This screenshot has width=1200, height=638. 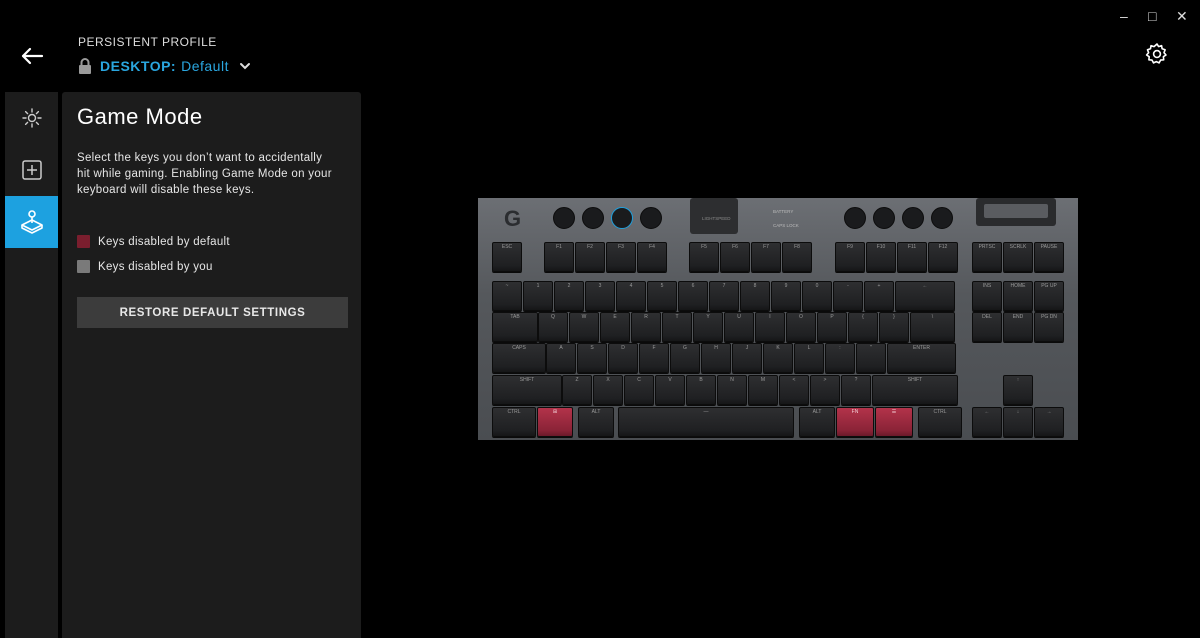 I want to click on key-n: N, so click(x=732, y=390).